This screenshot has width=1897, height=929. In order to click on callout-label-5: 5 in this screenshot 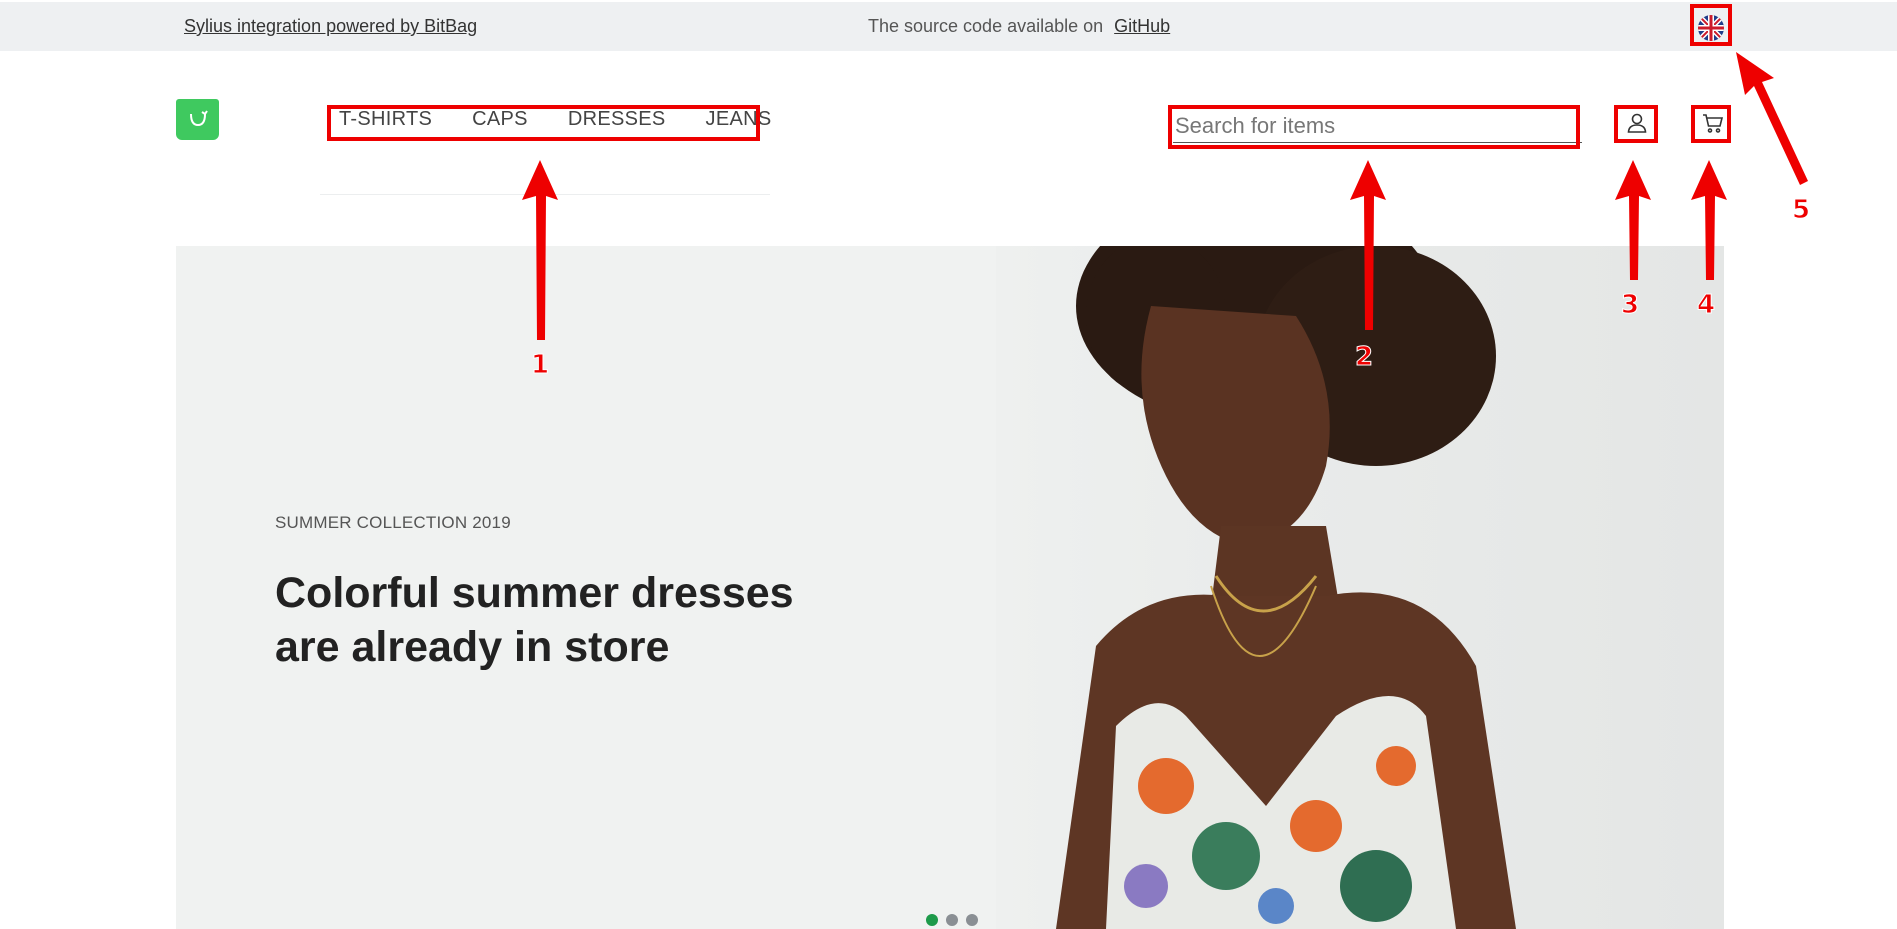, I will do `click(1801, 210)`.